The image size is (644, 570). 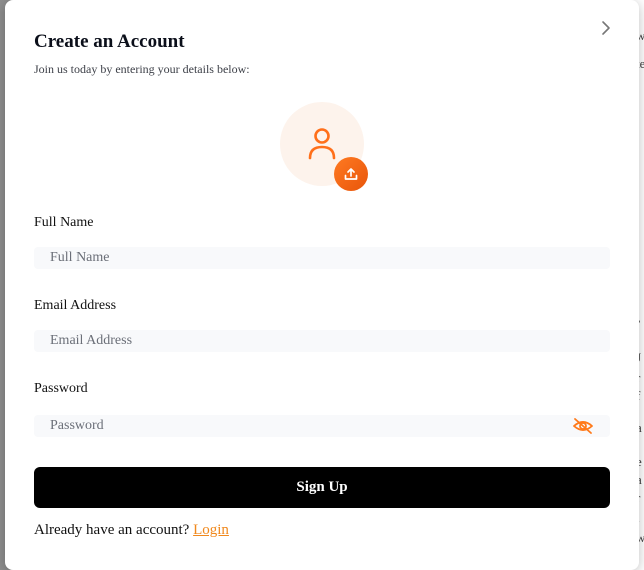 I want to click on email-field, so click(x=322, y=341).